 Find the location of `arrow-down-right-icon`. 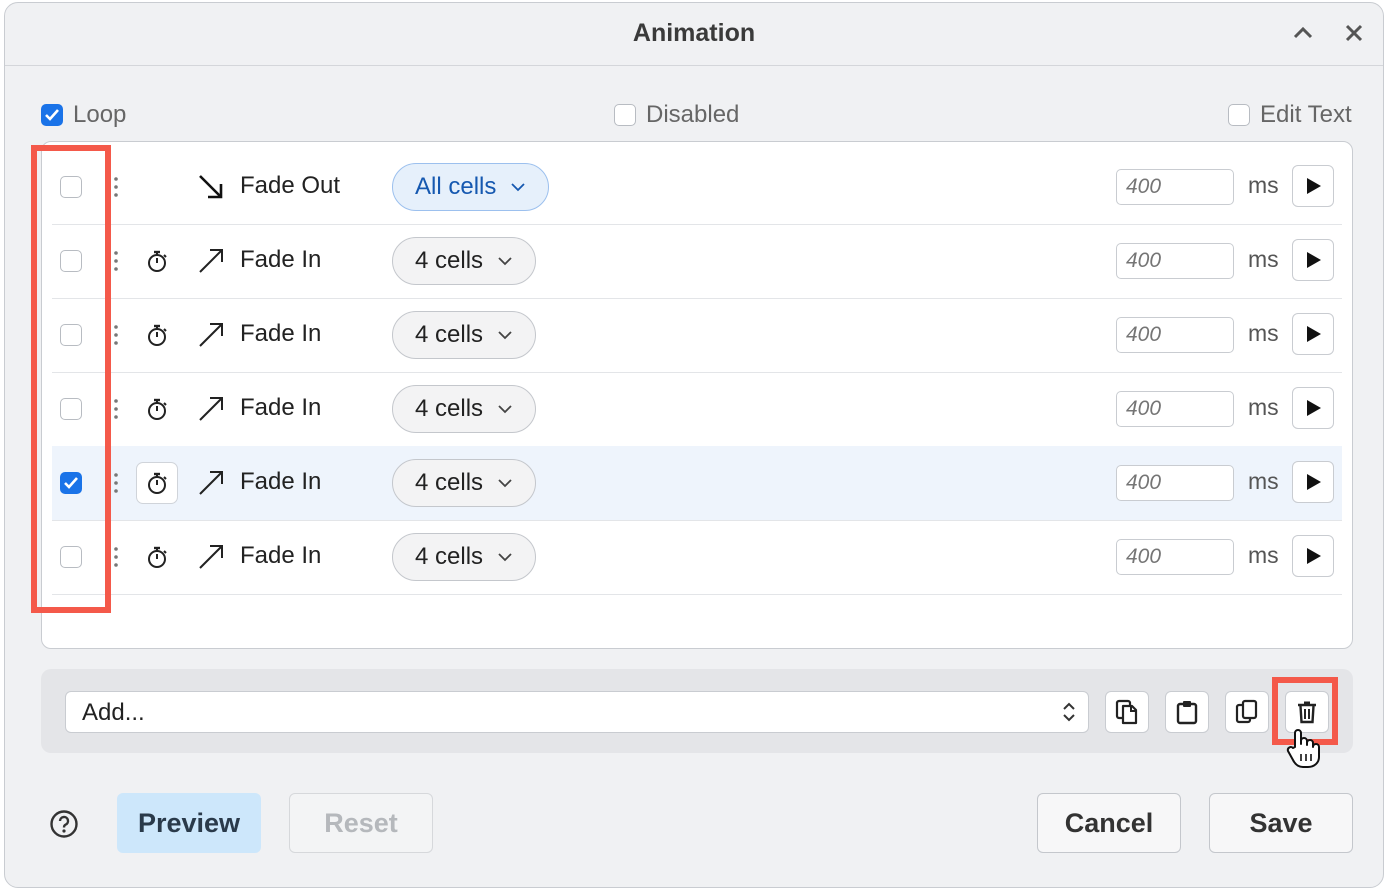

arrow-down-right-icon is located at coordinates (211, 187).